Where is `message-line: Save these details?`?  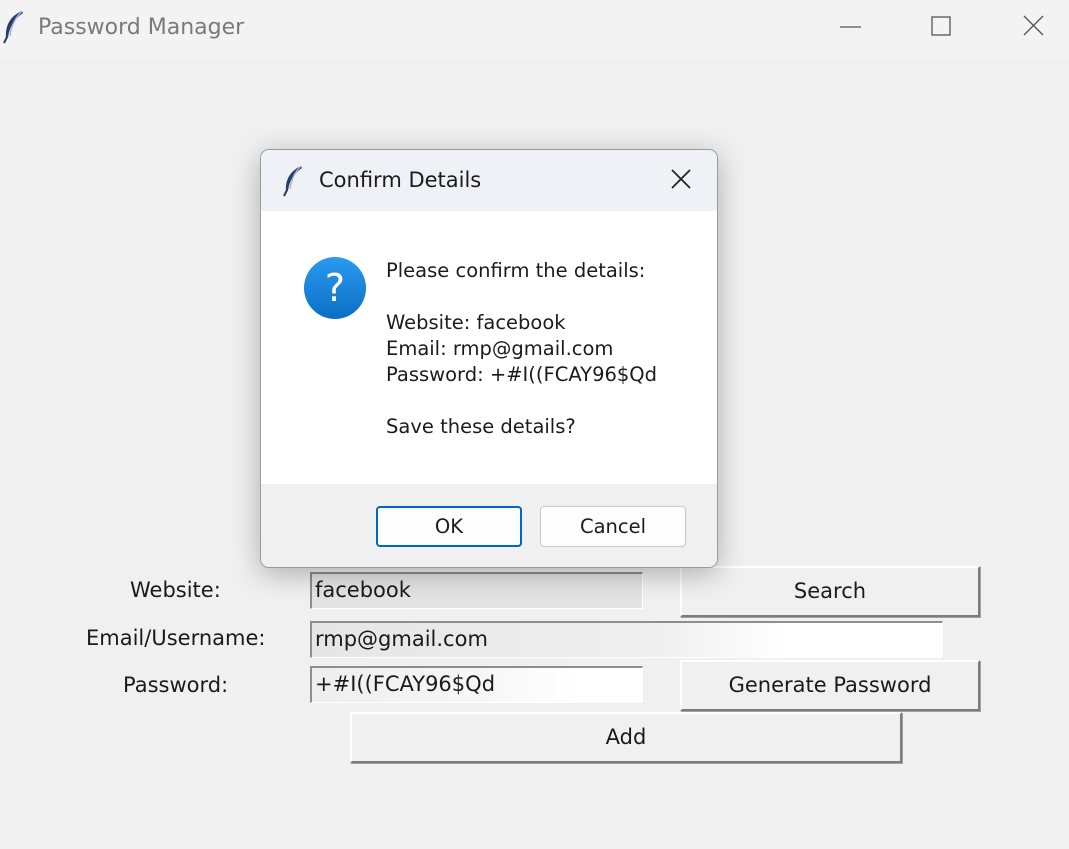
message-line: Save these details? is located at coordinates (481, 426).